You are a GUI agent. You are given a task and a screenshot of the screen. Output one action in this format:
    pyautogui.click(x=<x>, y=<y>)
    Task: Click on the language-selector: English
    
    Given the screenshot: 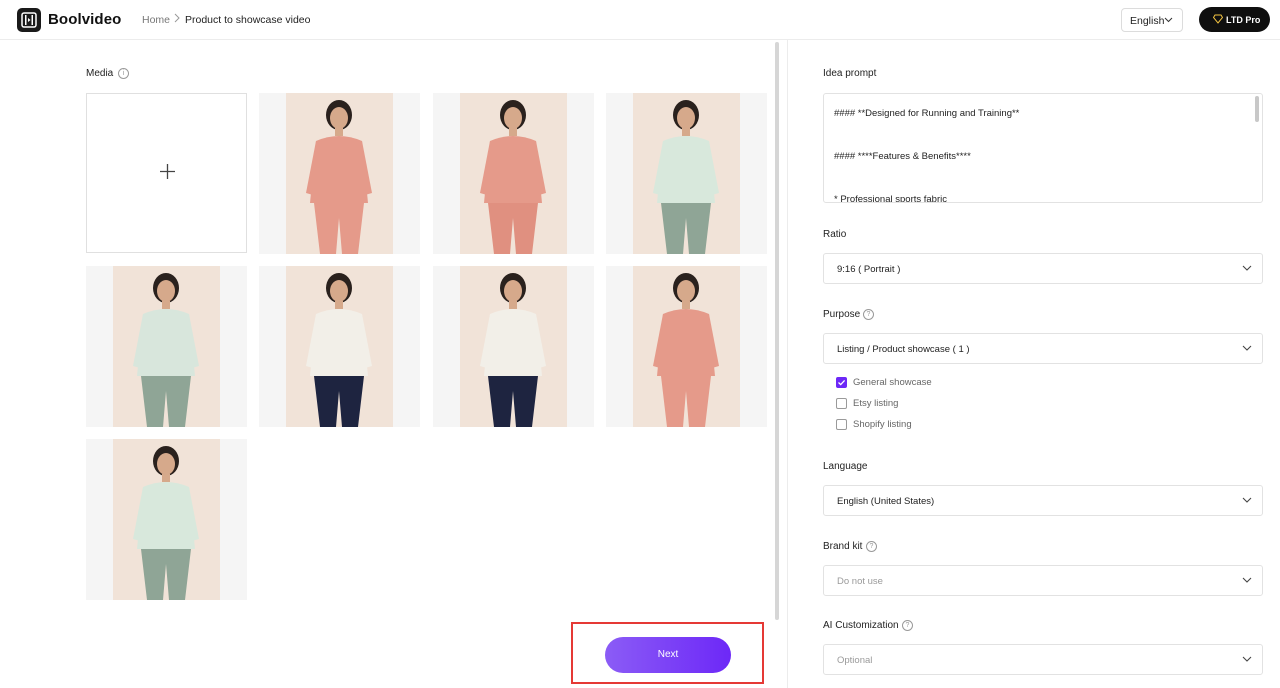 What is the action you would take?
    pyautogui.click(x=1152, y=20)
    